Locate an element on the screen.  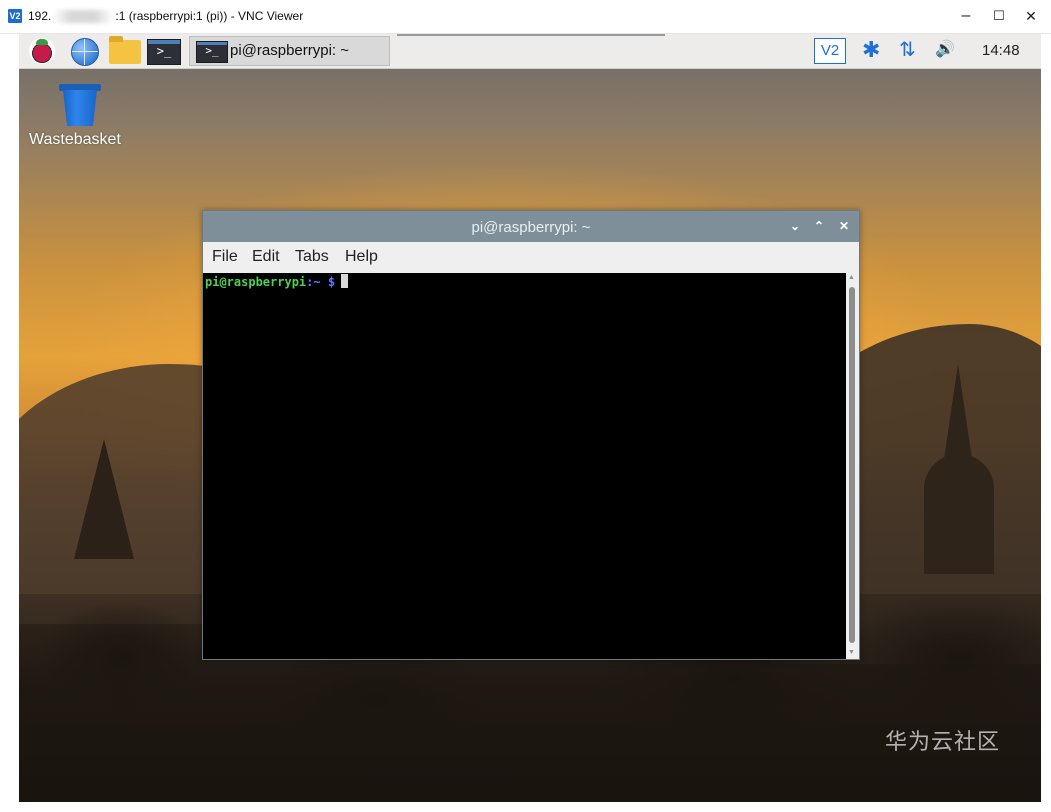
prompt-path: :~ $ is located at coordinates (321, 282).